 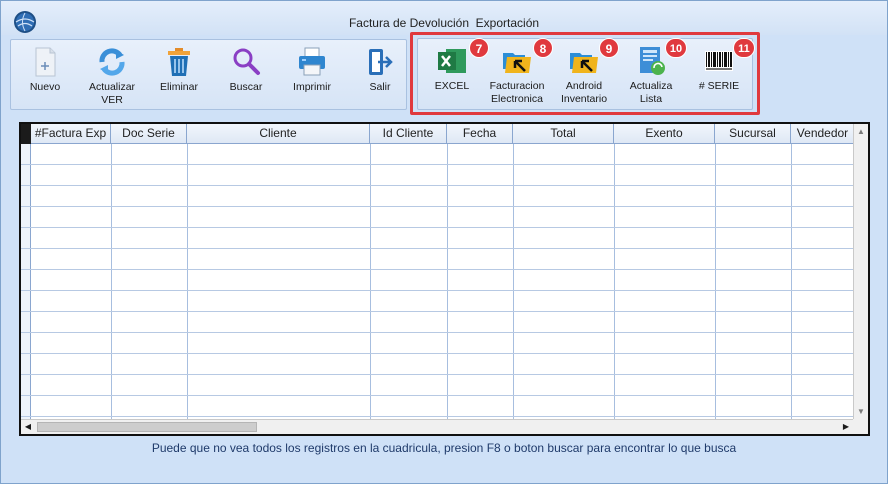 I want to click on scroll-down-icon: ▼, so click(x=861, y=411).